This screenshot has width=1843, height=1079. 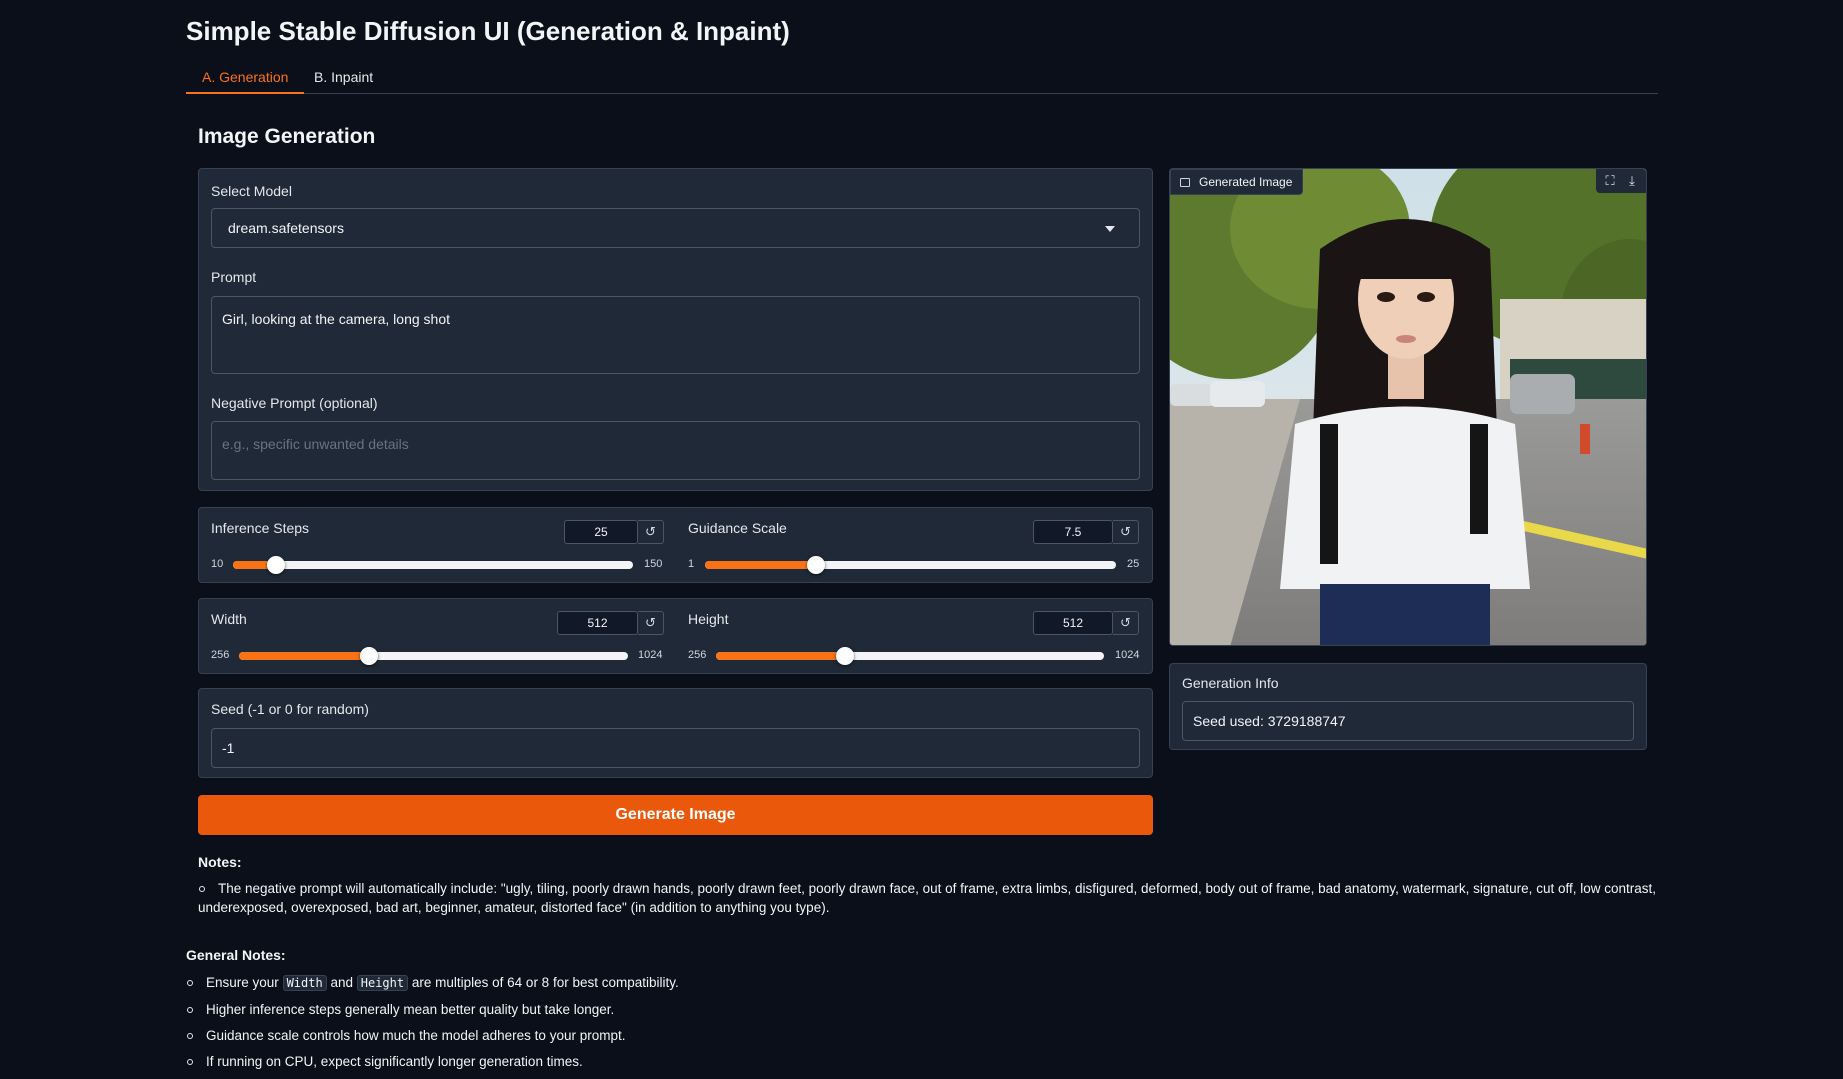 What do you see at coordinates (651, 532) in the screenshot?
I see `inference-steps-reset-button: ↺` at bounding box center [651, 532].